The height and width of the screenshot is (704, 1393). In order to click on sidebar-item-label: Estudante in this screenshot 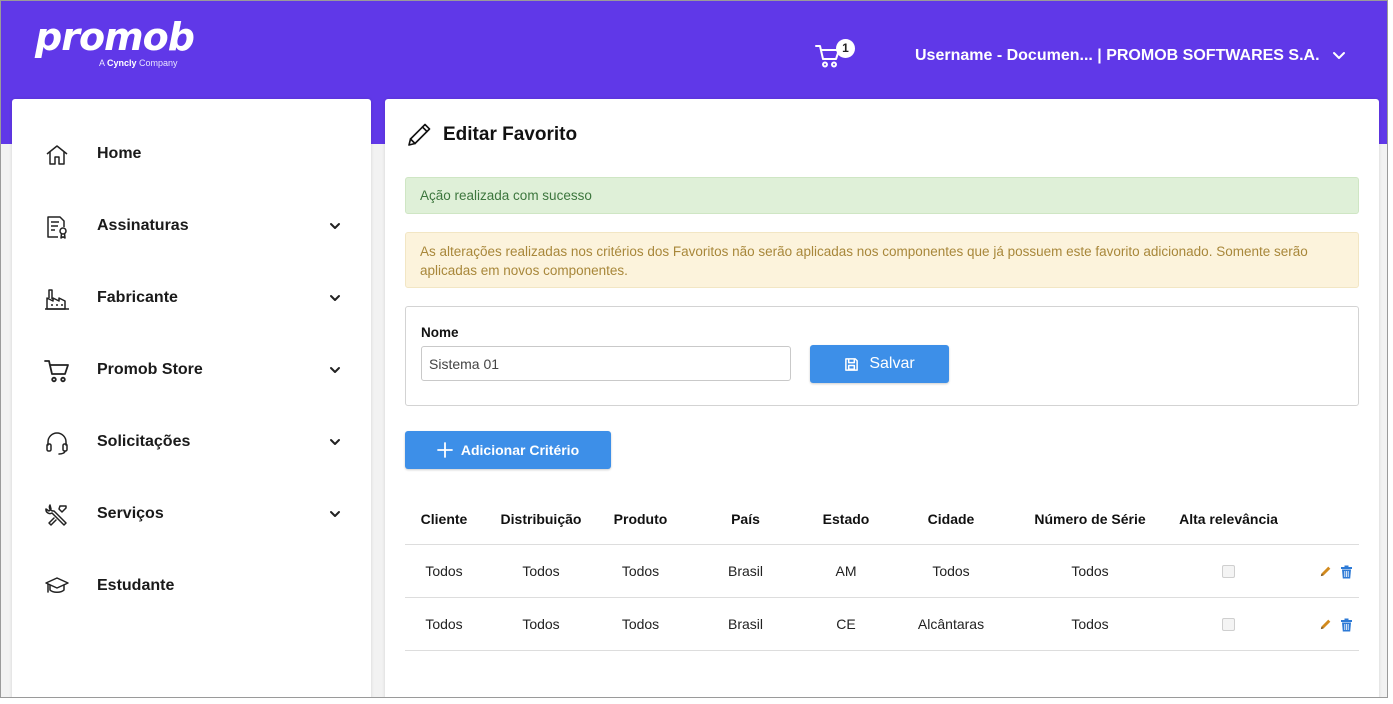, I will do `click(136, 585)`.